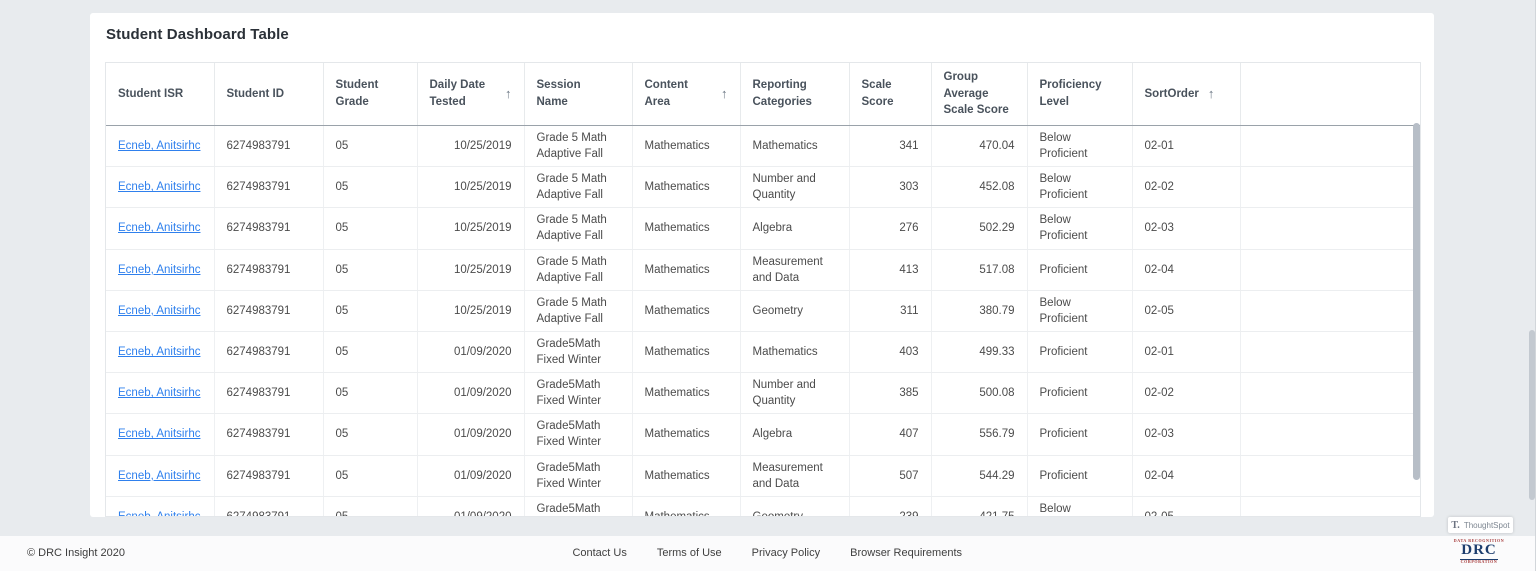 This screenshot has height=571, width=1536. I want to click on column-header-label: Student ID, so click(255, 93).